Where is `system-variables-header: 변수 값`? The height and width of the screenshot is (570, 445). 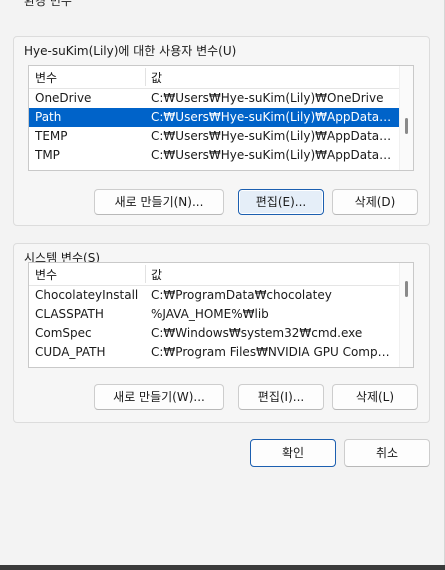 system-variables-header: 변수 값 is located at coordinates (215, 274).